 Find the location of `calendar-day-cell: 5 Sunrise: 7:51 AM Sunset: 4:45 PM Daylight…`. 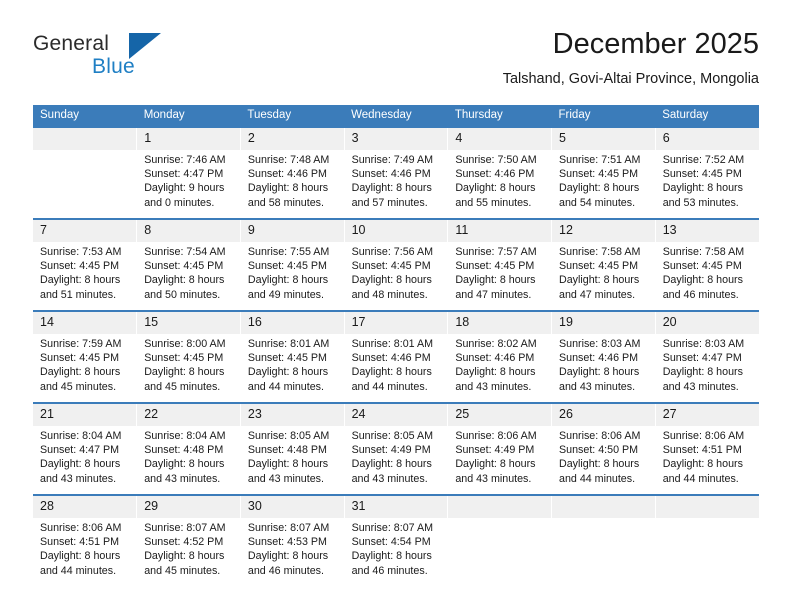

calendar-day-cell: 5 Sunrise: 7:51 AM Sunset: 4:45 PM Daylight… is located at coordinates (603, 172).